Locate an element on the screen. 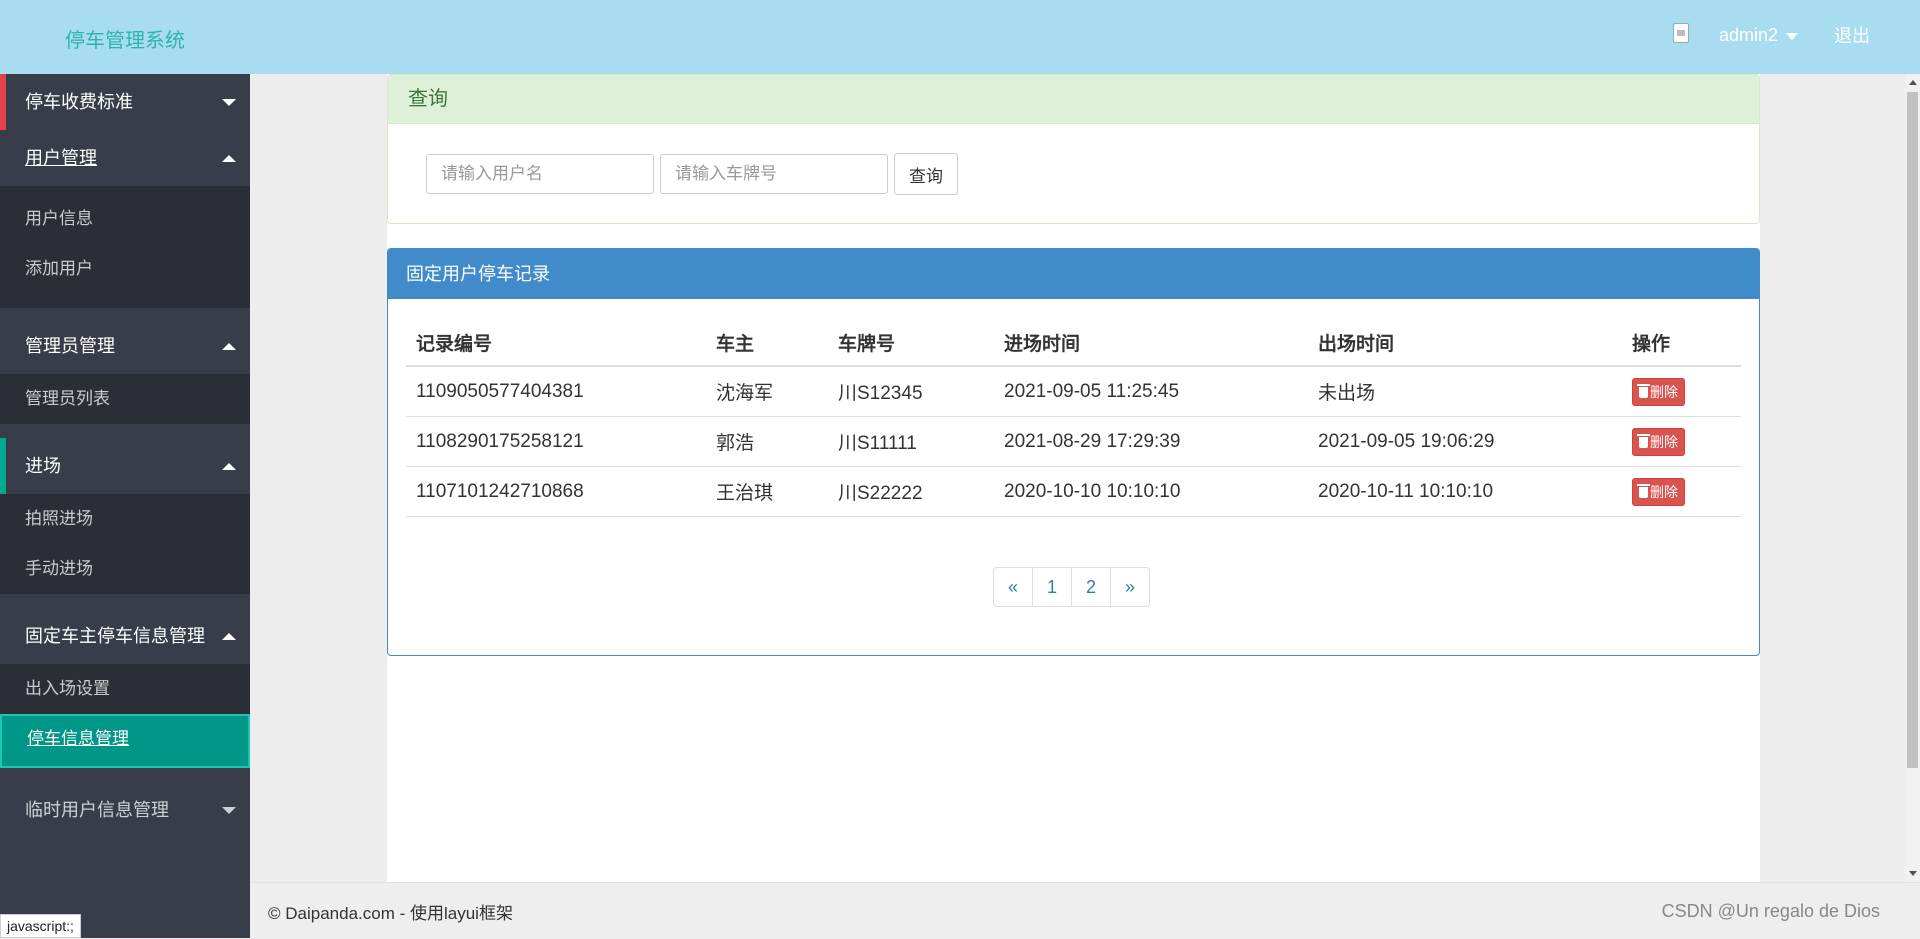 Image resolution: width=1920 pixels, height=939 pixels. query-form: 查询 is located at coordinates (692, 174).